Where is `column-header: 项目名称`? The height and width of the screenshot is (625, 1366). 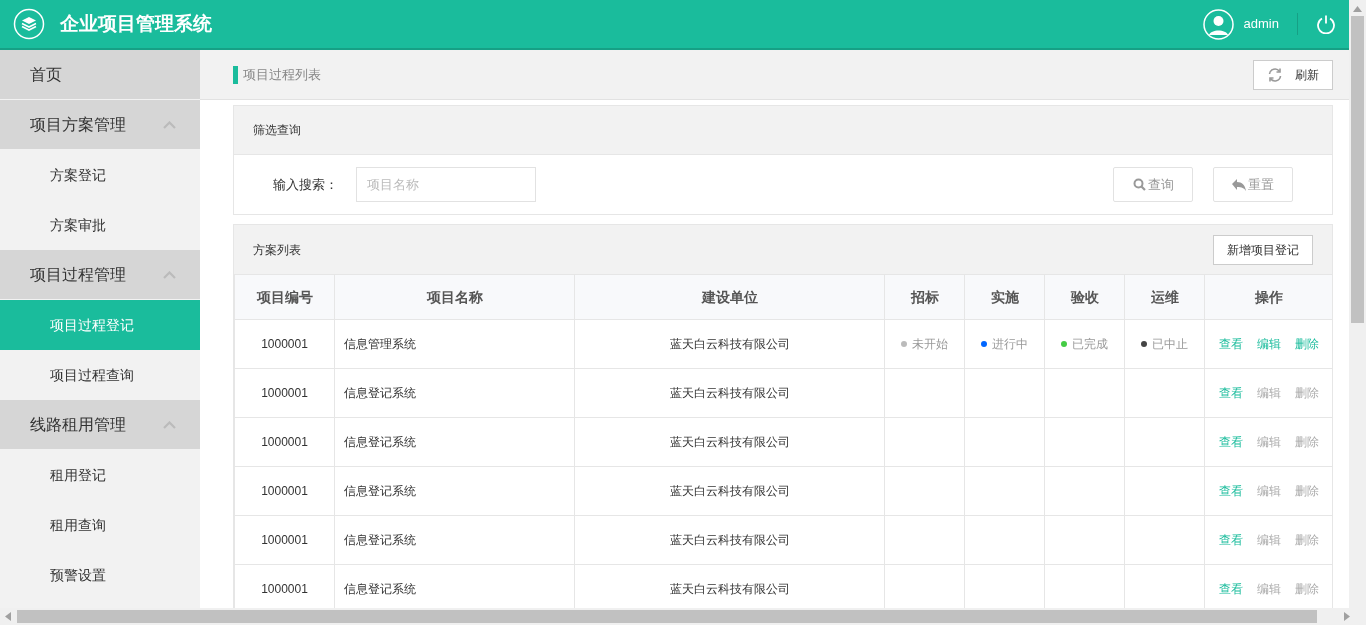
column-header: 项目名称 is located at coordinates (454, 297).